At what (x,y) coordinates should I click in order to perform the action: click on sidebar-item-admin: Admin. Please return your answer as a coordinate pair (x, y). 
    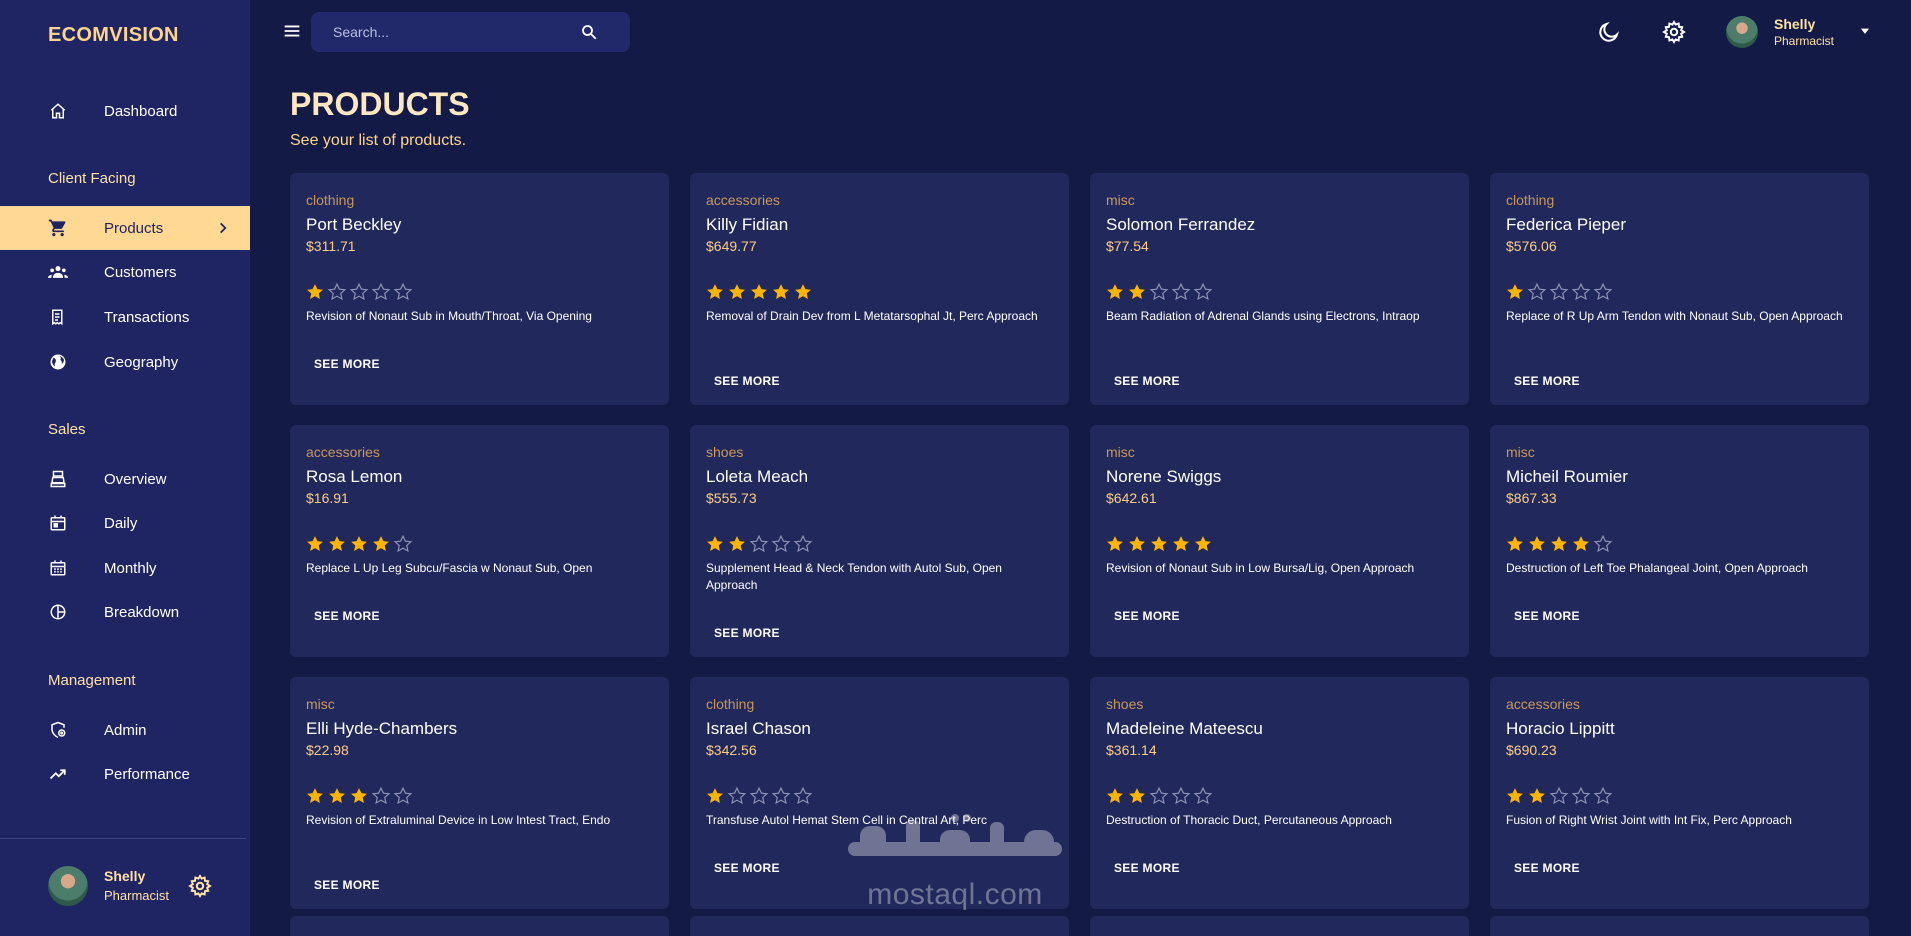
    Looking at the image, I should click on (125, 730).